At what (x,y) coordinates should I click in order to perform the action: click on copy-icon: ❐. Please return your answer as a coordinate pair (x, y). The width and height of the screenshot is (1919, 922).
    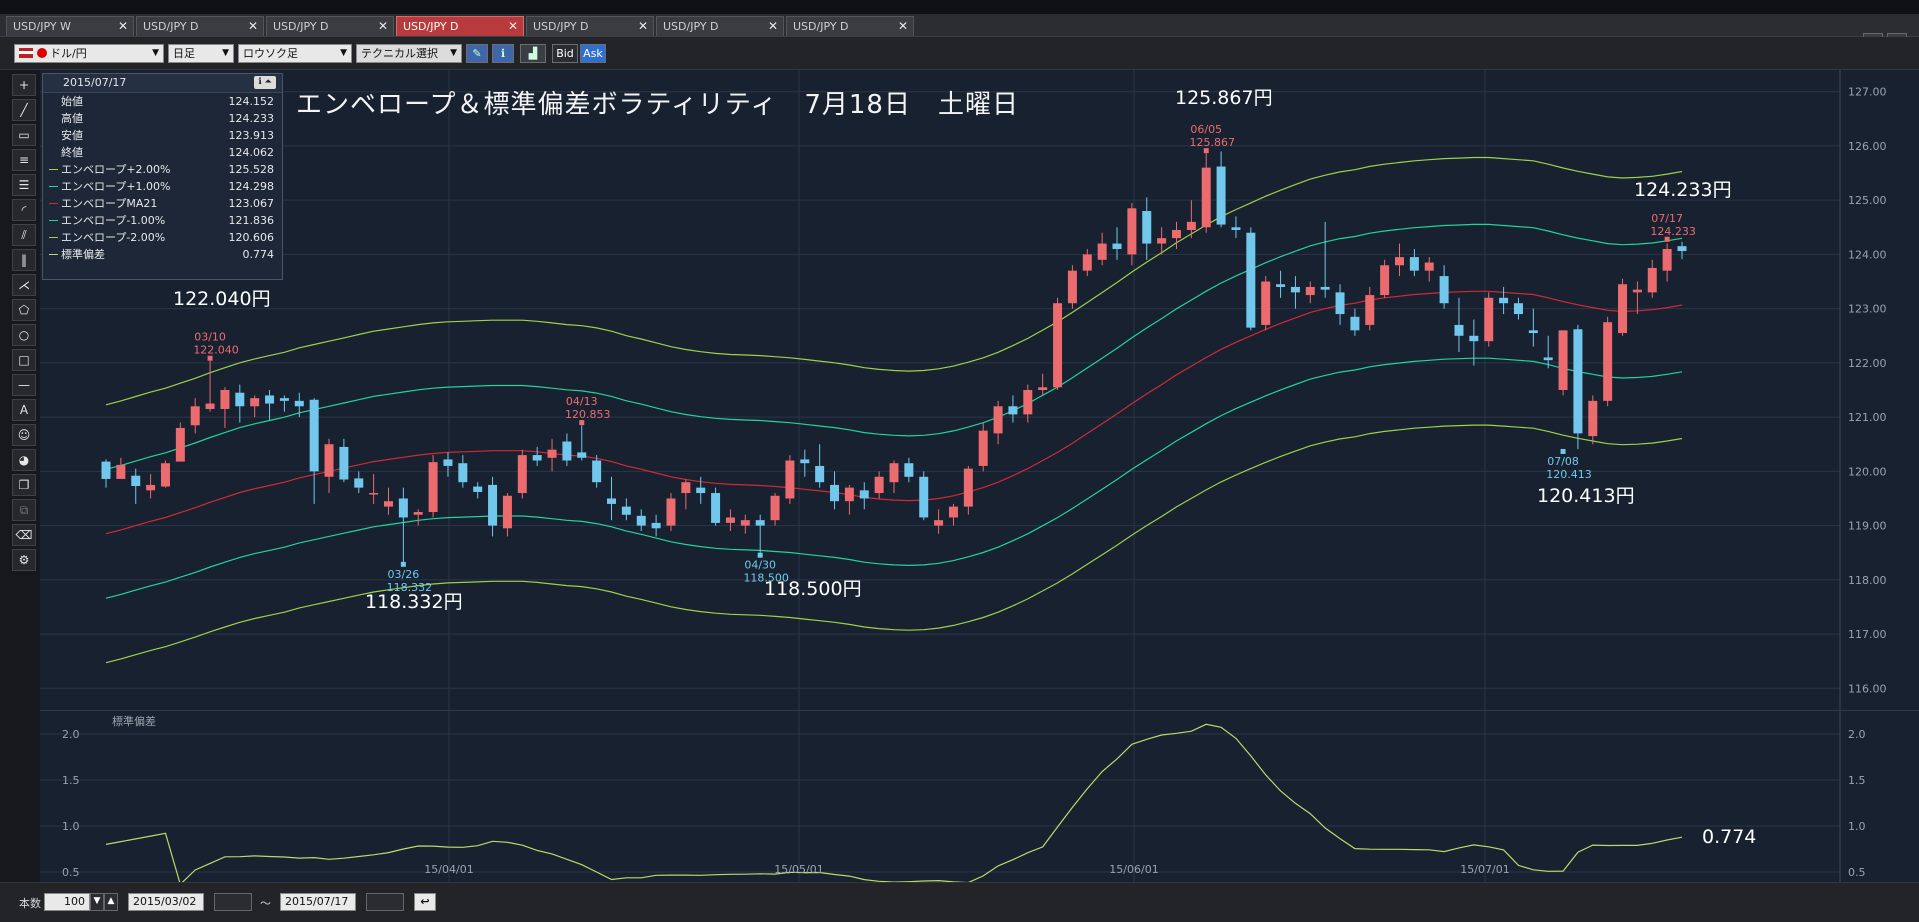
    Looking at the image, I should click on (24, 485).